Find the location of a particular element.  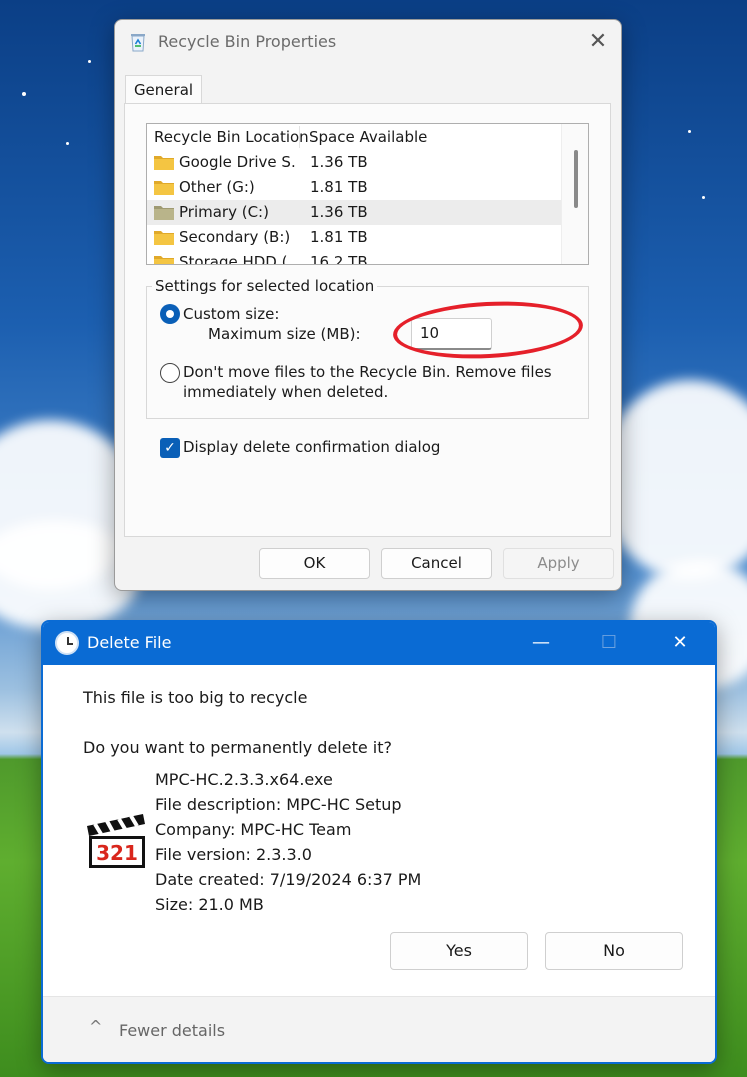

file-description: File description: MPC-HC Setup is located at coordinates (278, 804).